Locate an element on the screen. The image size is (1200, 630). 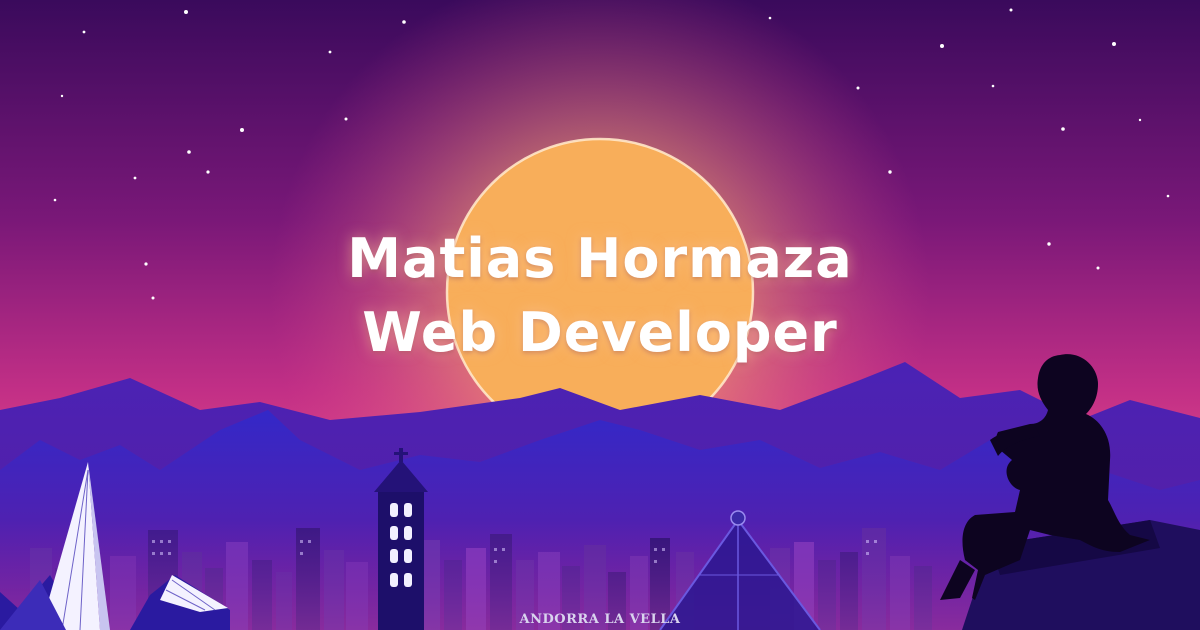
hero-role: Web Developer is located at coordinates (600, 332).